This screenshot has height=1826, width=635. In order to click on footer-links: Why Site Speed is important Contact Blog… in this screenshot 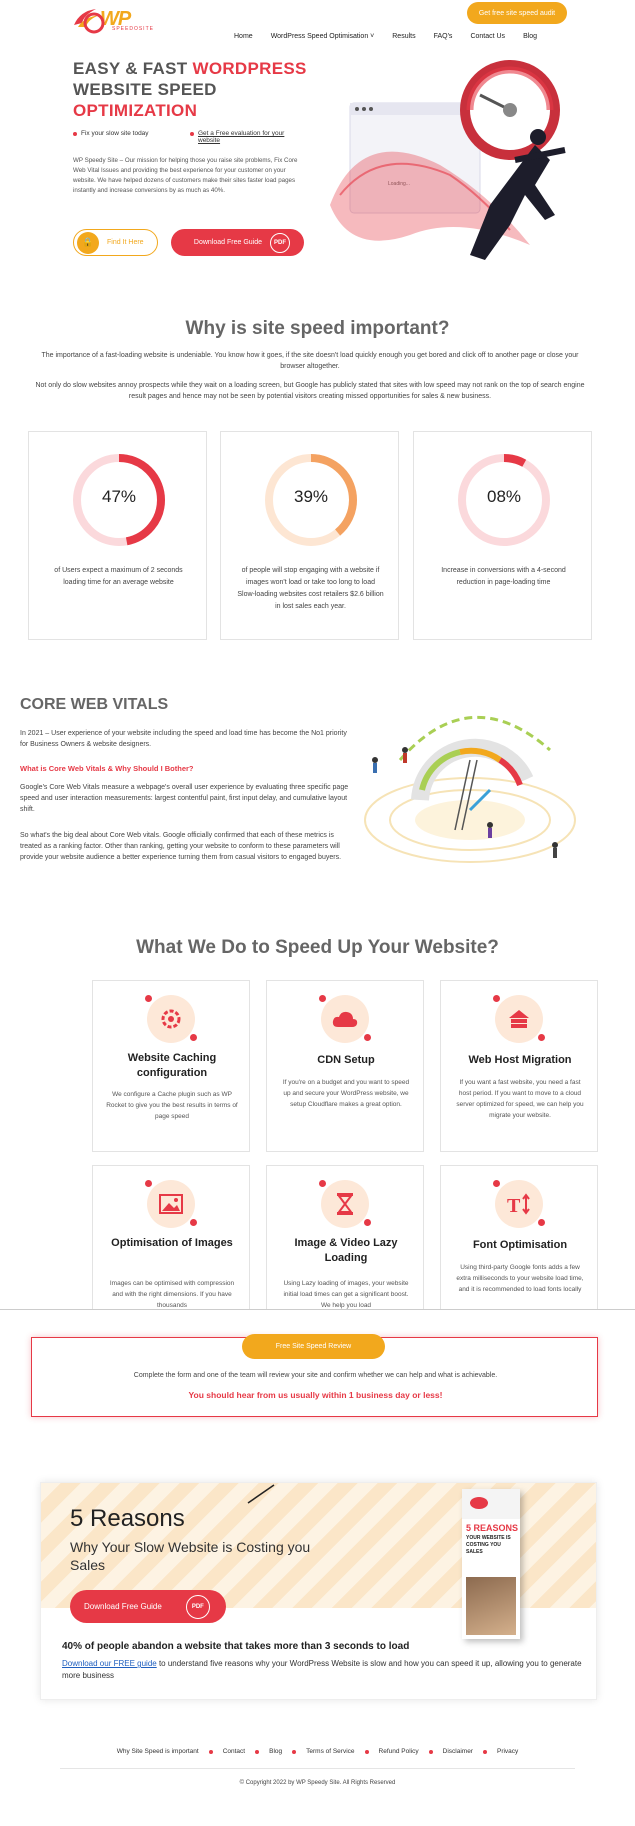, I will do `click(317, 1751)`.